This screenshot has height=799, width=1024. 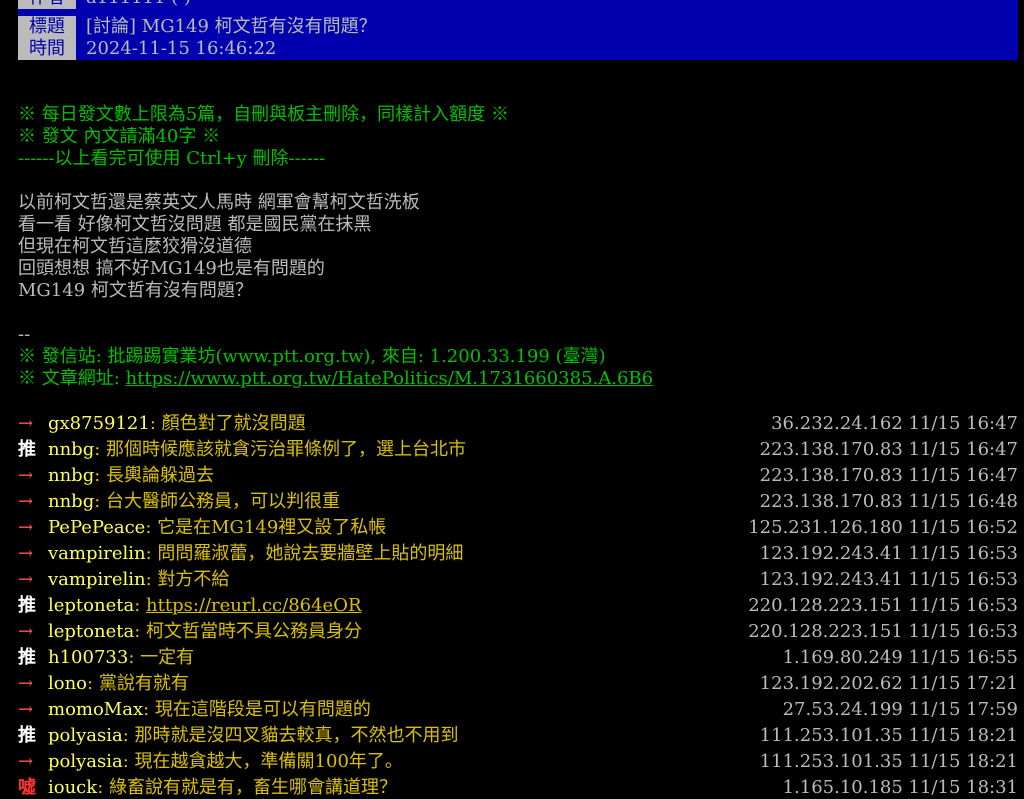 I want to click on push-content: : 現在這階段是可以有問題的, so click(x=257, y=709).